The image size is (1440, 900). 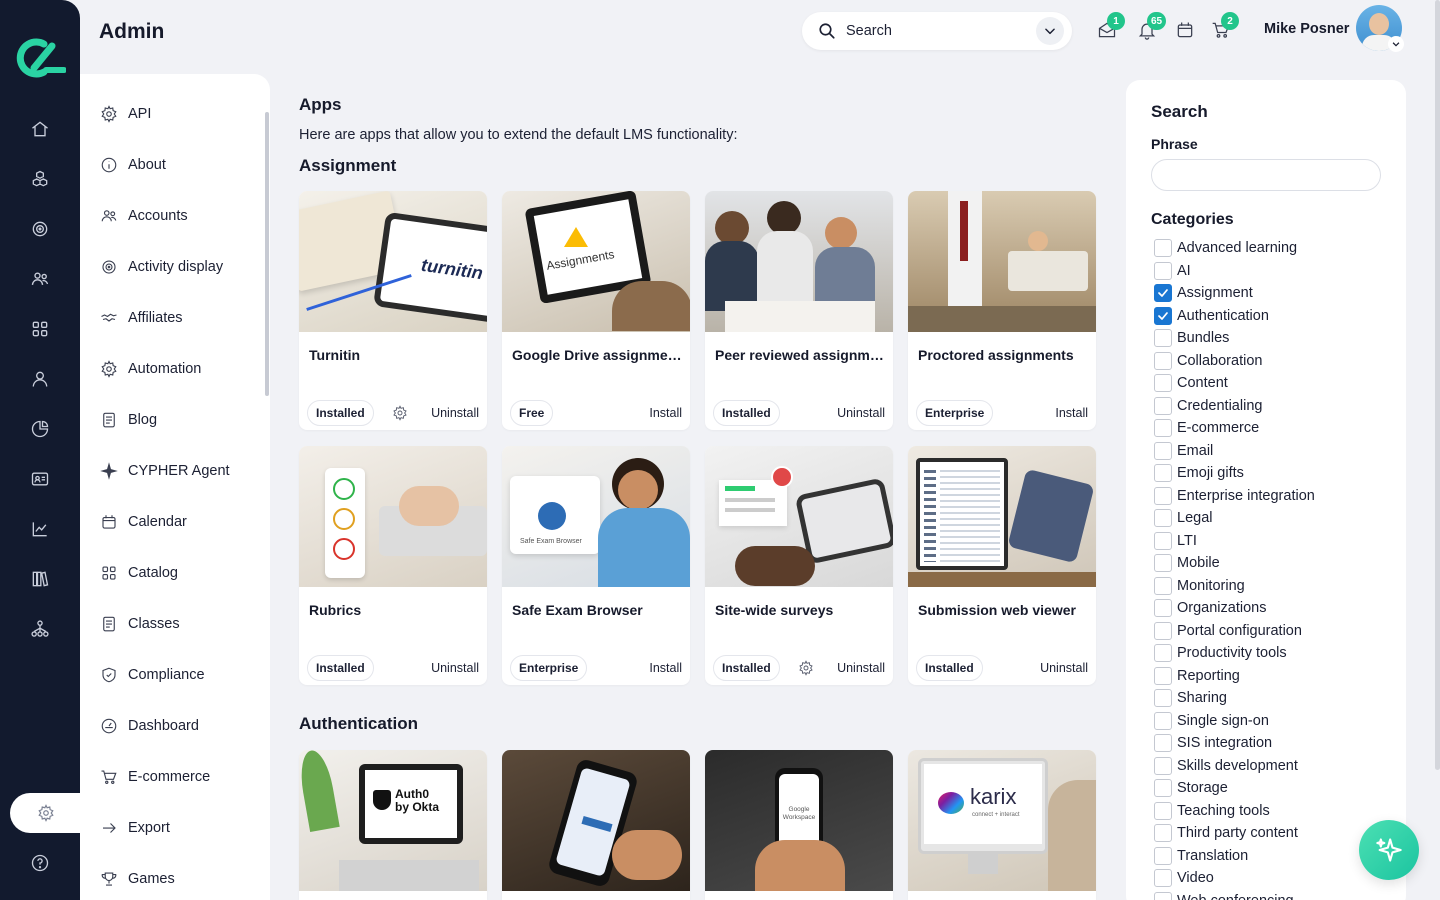 I want to click on settings-item-about: About, so click(x=133, y=165).